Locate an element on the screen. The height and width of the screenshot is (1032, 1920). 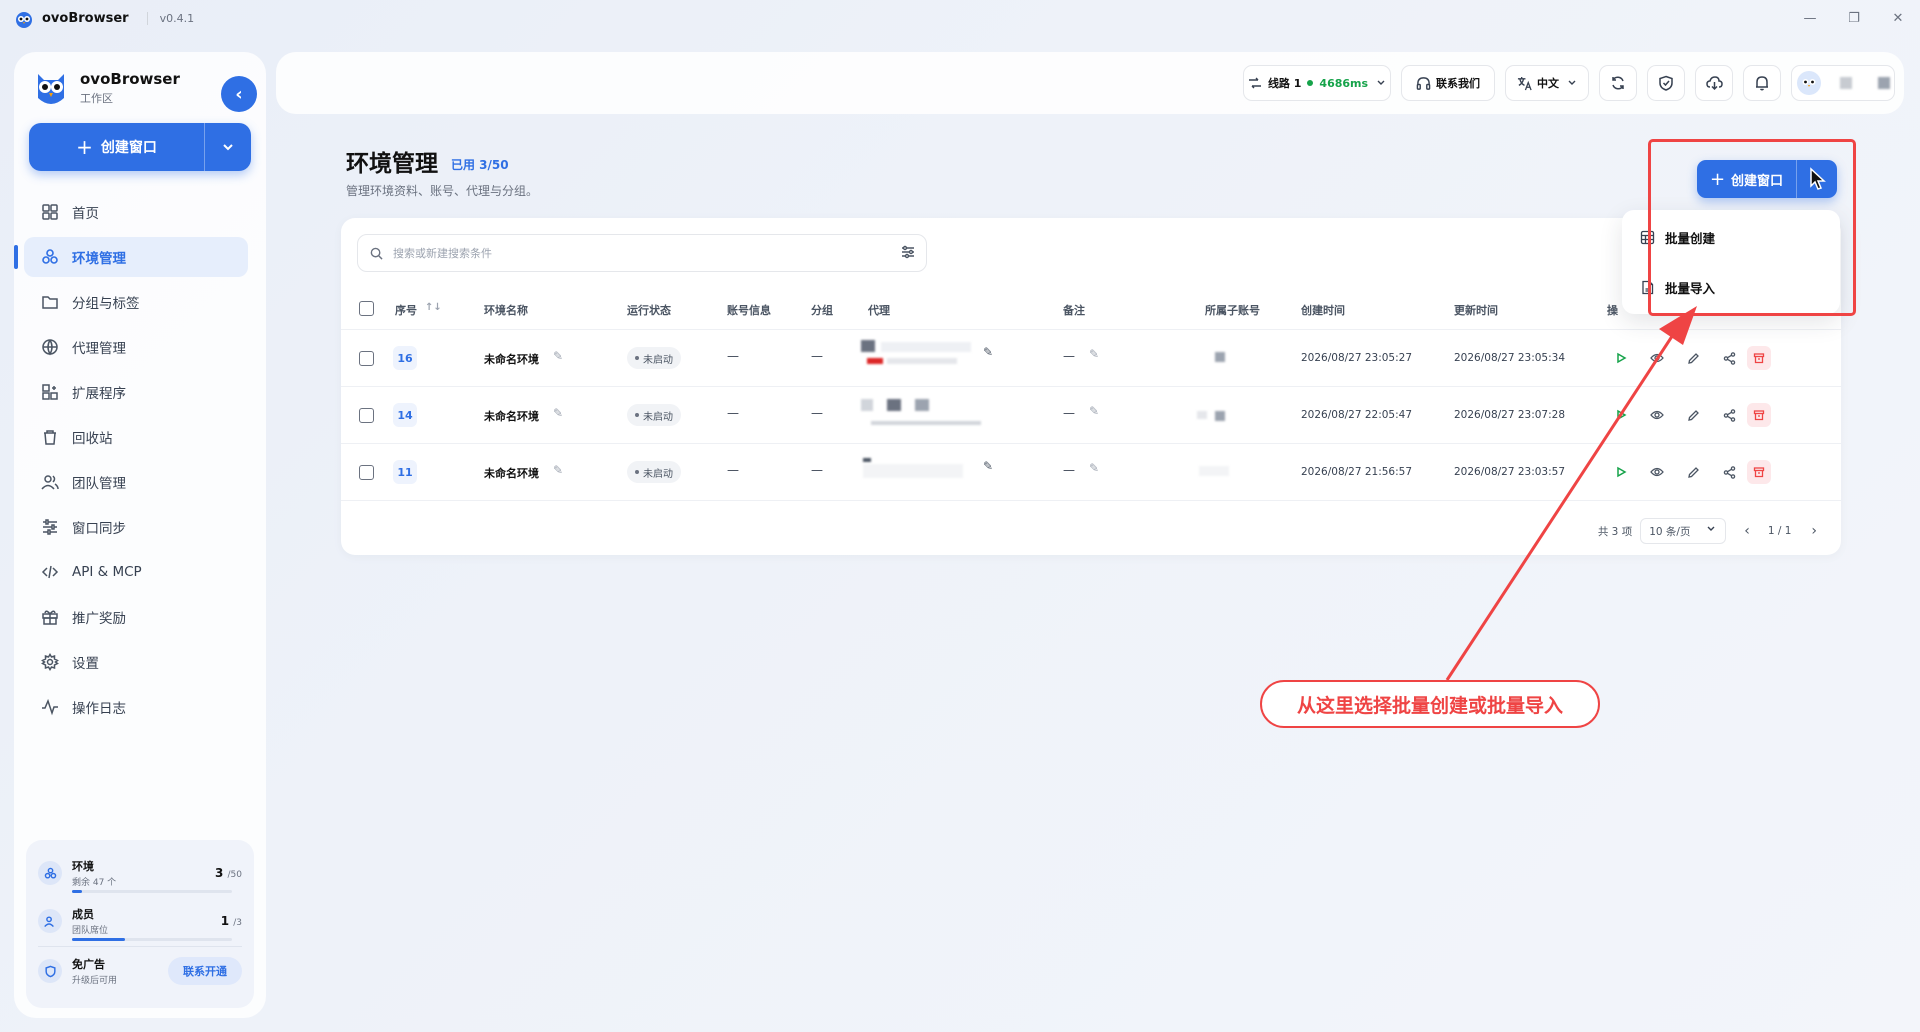
col-proxy: 代理 is located at coordinates (879, 310).